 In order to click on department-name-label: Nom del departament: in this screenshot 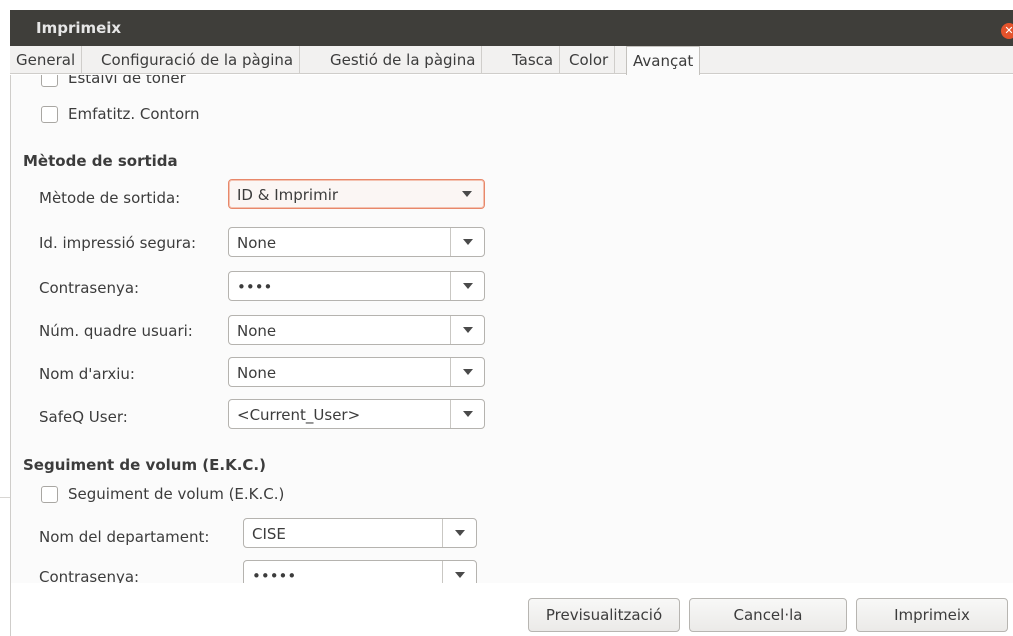, I will do `click(124, 537)`.